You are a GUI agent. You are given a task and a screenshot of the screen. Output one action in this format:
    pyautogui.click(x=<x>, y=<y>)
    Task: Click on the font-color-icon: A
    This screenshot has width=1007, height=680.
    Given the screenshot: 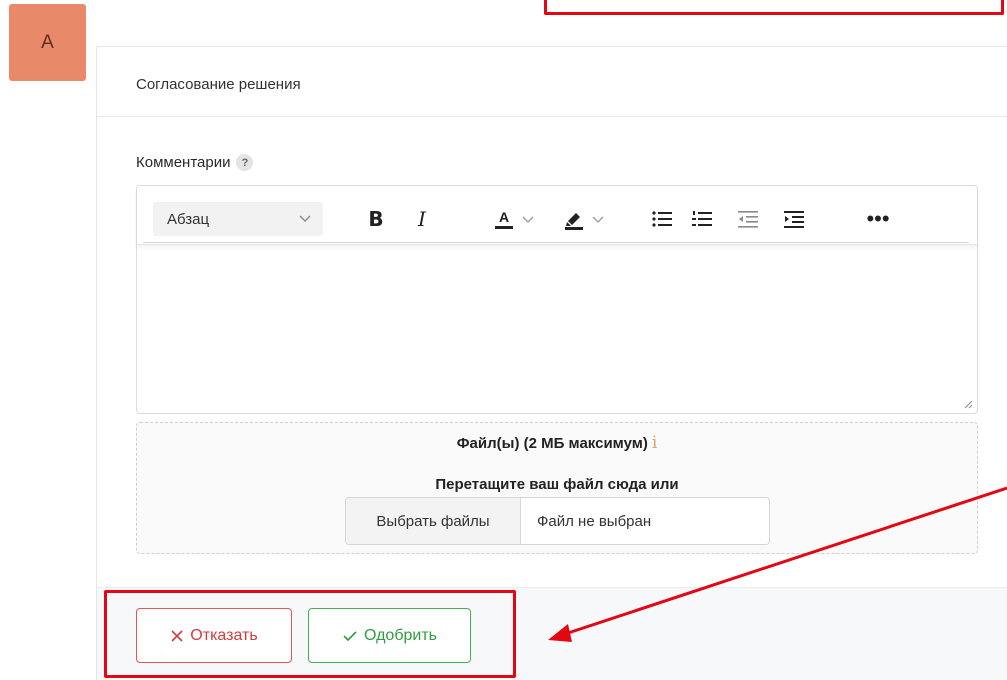 What is the action you would take?
    pyautogui.click(x=504, y=219)
    